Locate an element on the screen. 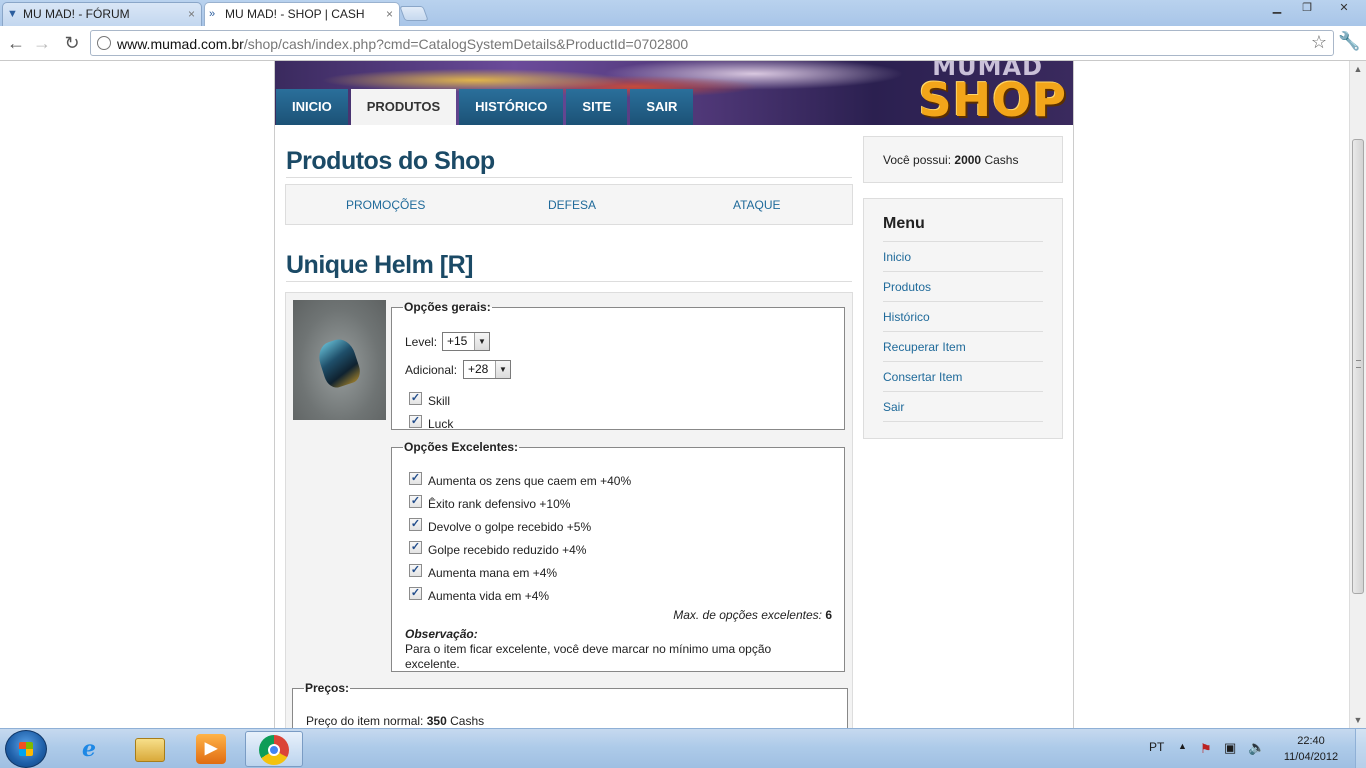 The width and height of the screenshot is (1366, 768). nav-historico: HISTÓRICO is located at coordinates (511, 107).